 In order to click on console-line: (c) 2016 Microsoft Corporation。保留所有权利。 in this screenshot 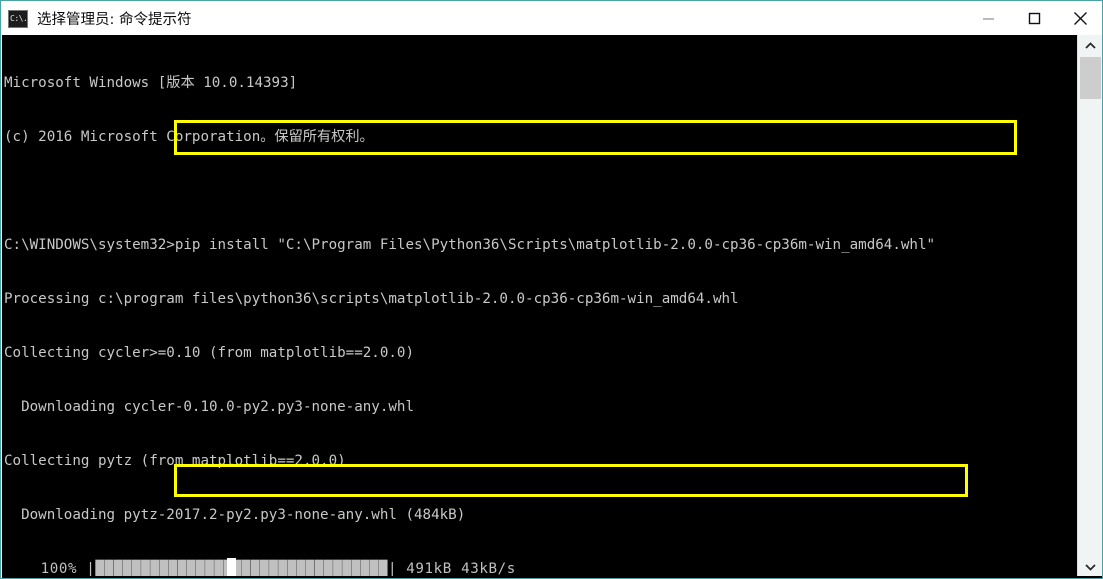, I will do `click(189, 137)`.